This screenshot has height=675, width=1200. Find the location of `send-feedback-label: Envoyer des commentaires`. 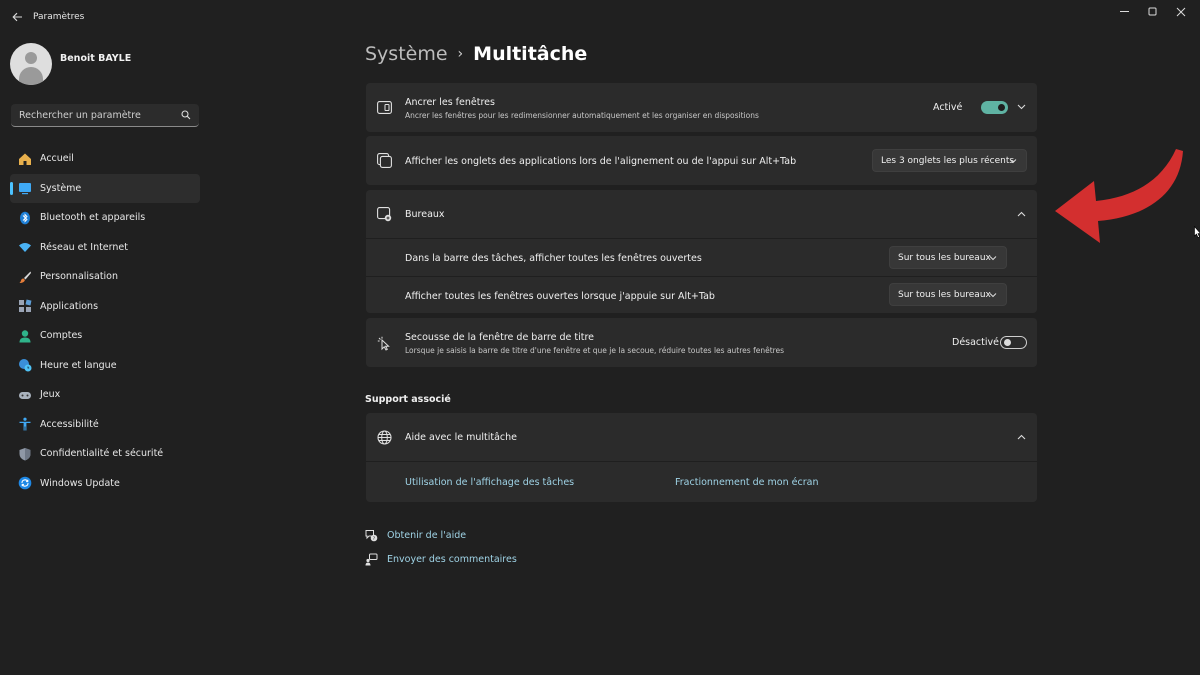

send-feedback-label: Envoyer des commentaires is located at coordinates (452, 559).